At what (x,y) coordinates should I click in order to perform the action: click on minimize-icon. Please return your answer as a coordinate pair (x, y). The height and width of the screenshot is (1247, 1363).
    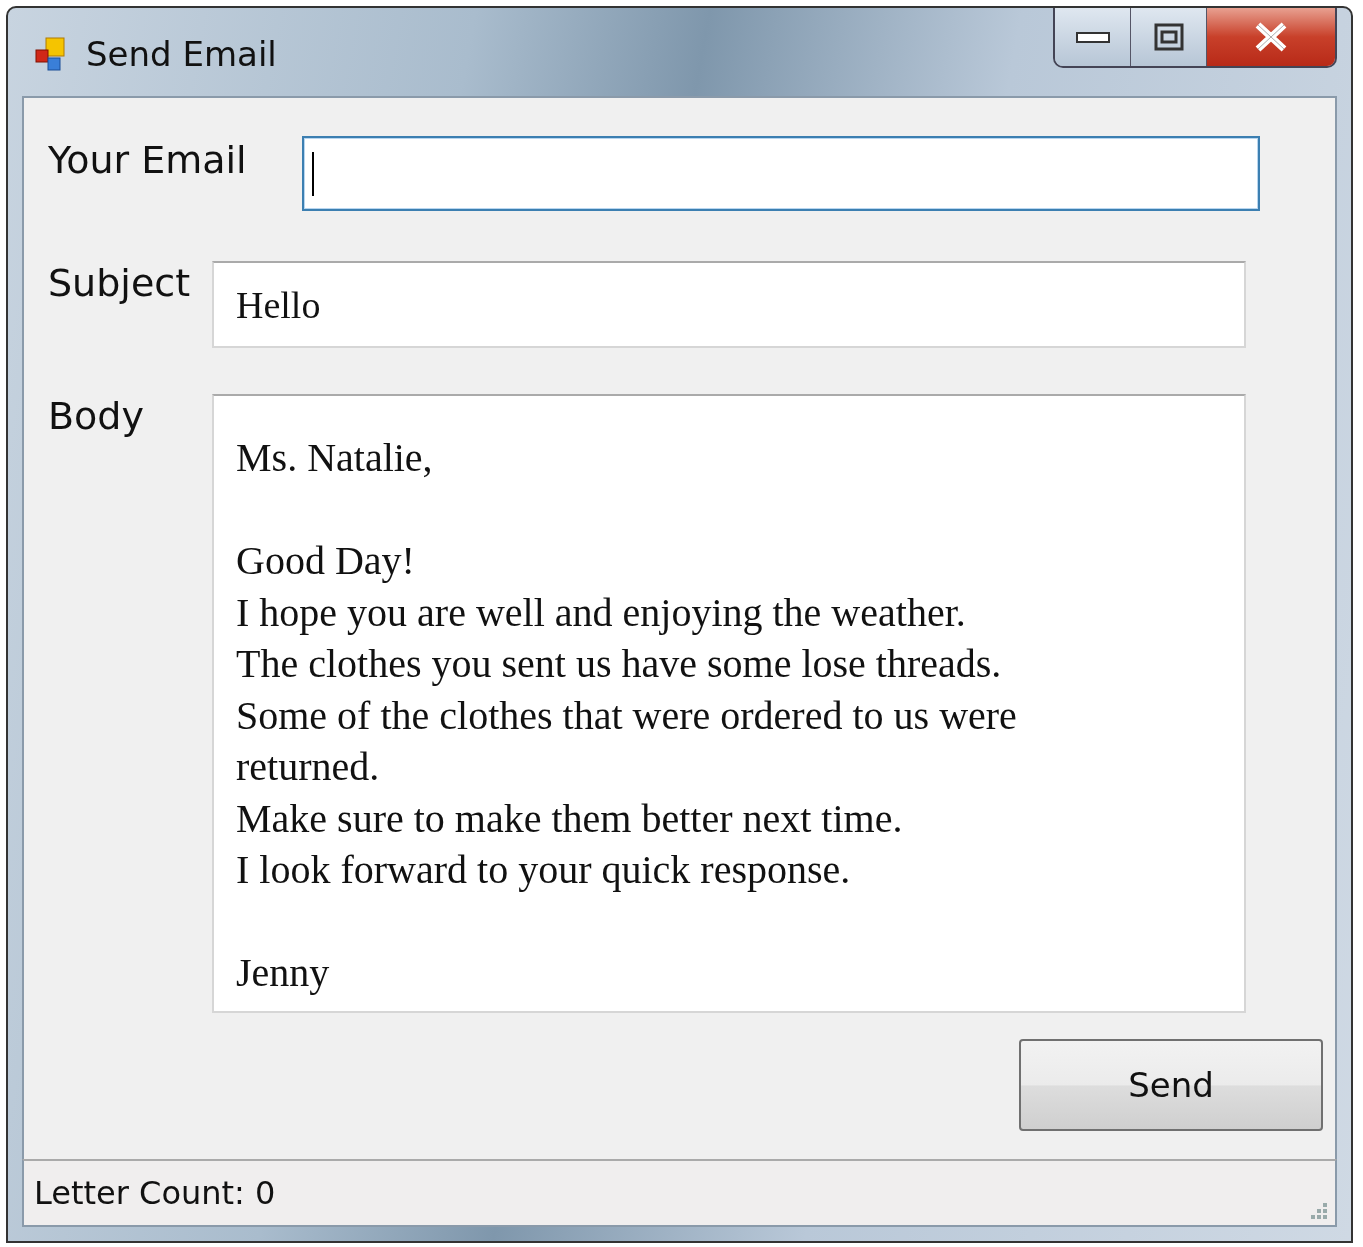
    Looking at the image, I should click on (1092, 37).